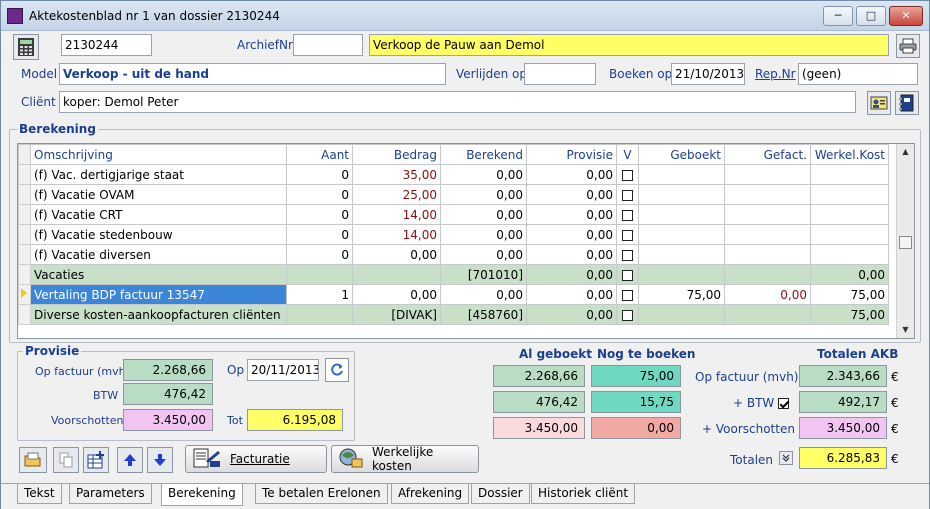 The image size is (930, 509). I want to click on cell-werkel: 75,00, so click(849, 314).